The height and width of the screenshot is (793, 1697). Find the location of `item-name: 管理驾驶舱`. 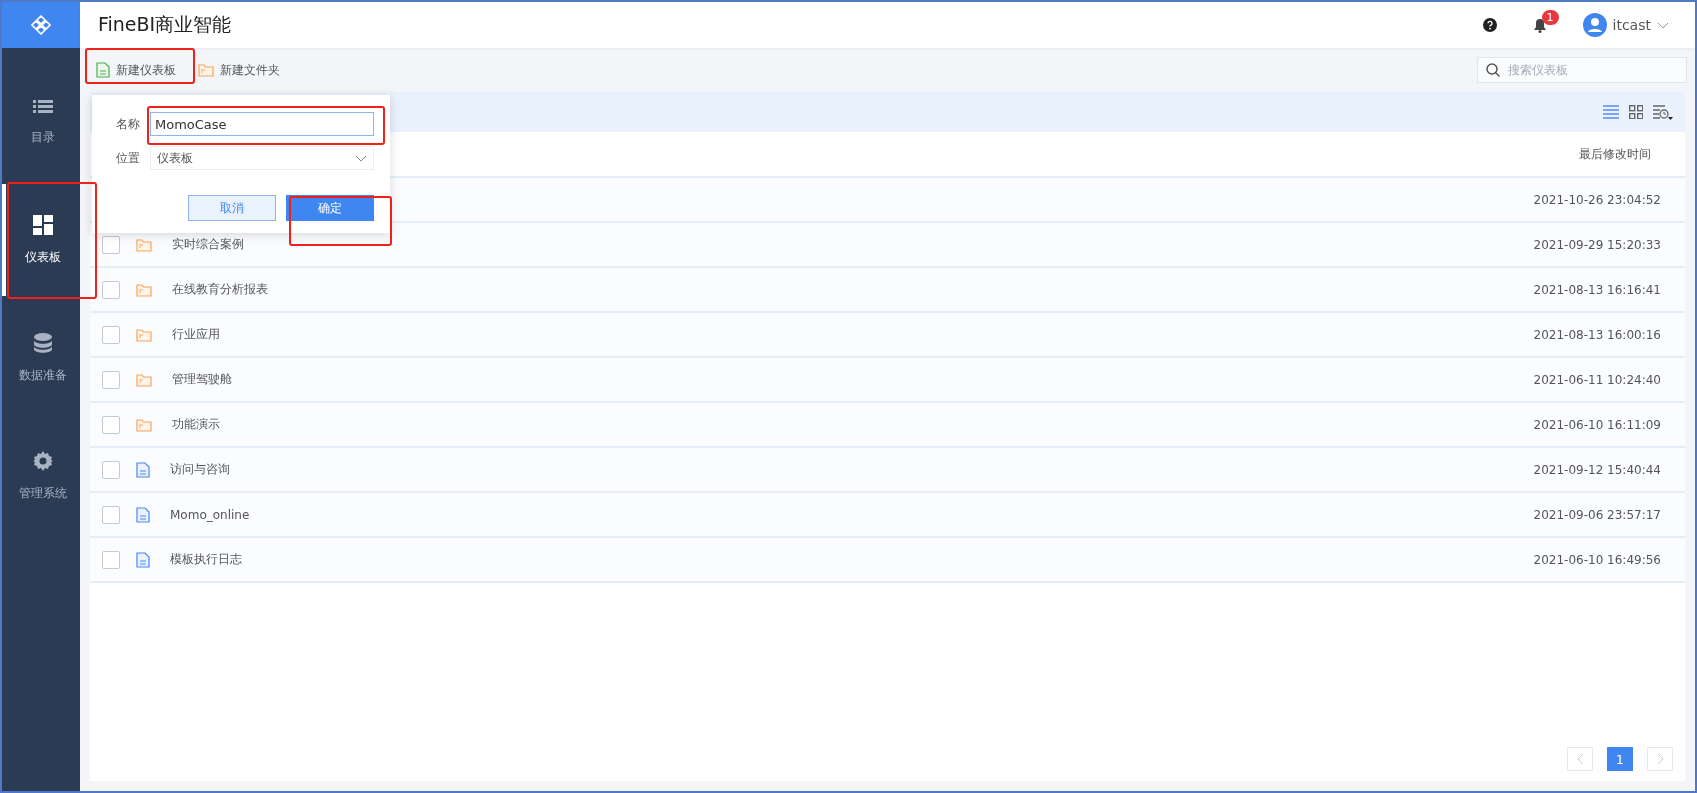

item-name: 管理驾驶舱 is located at coordinates (202, 379).